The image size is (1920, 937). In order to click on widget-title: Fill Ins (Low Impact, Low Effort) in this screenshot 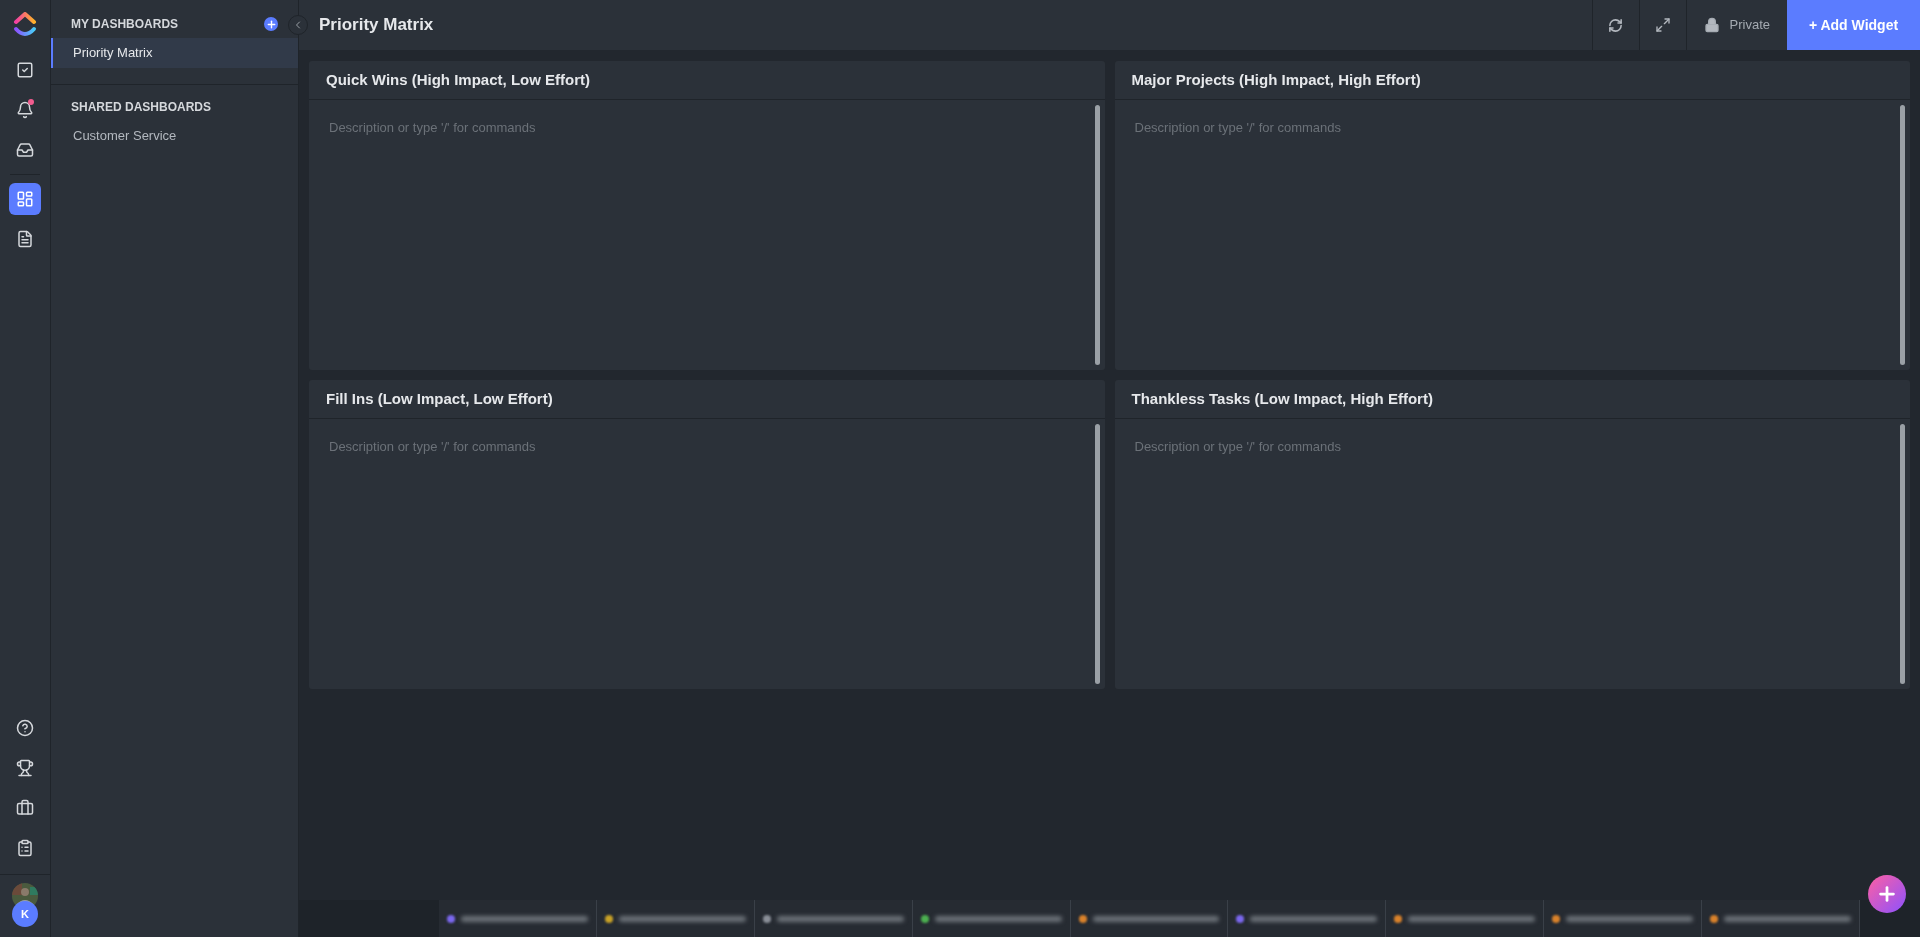, I will do `click(439, 398)`.